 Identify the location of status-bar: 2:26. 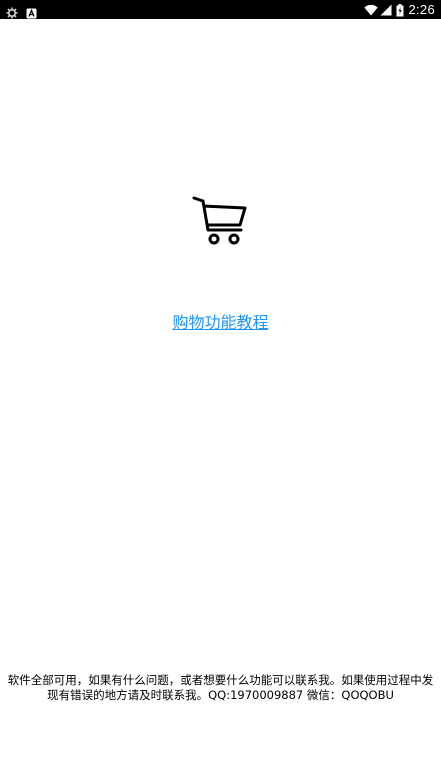
(220, 9).